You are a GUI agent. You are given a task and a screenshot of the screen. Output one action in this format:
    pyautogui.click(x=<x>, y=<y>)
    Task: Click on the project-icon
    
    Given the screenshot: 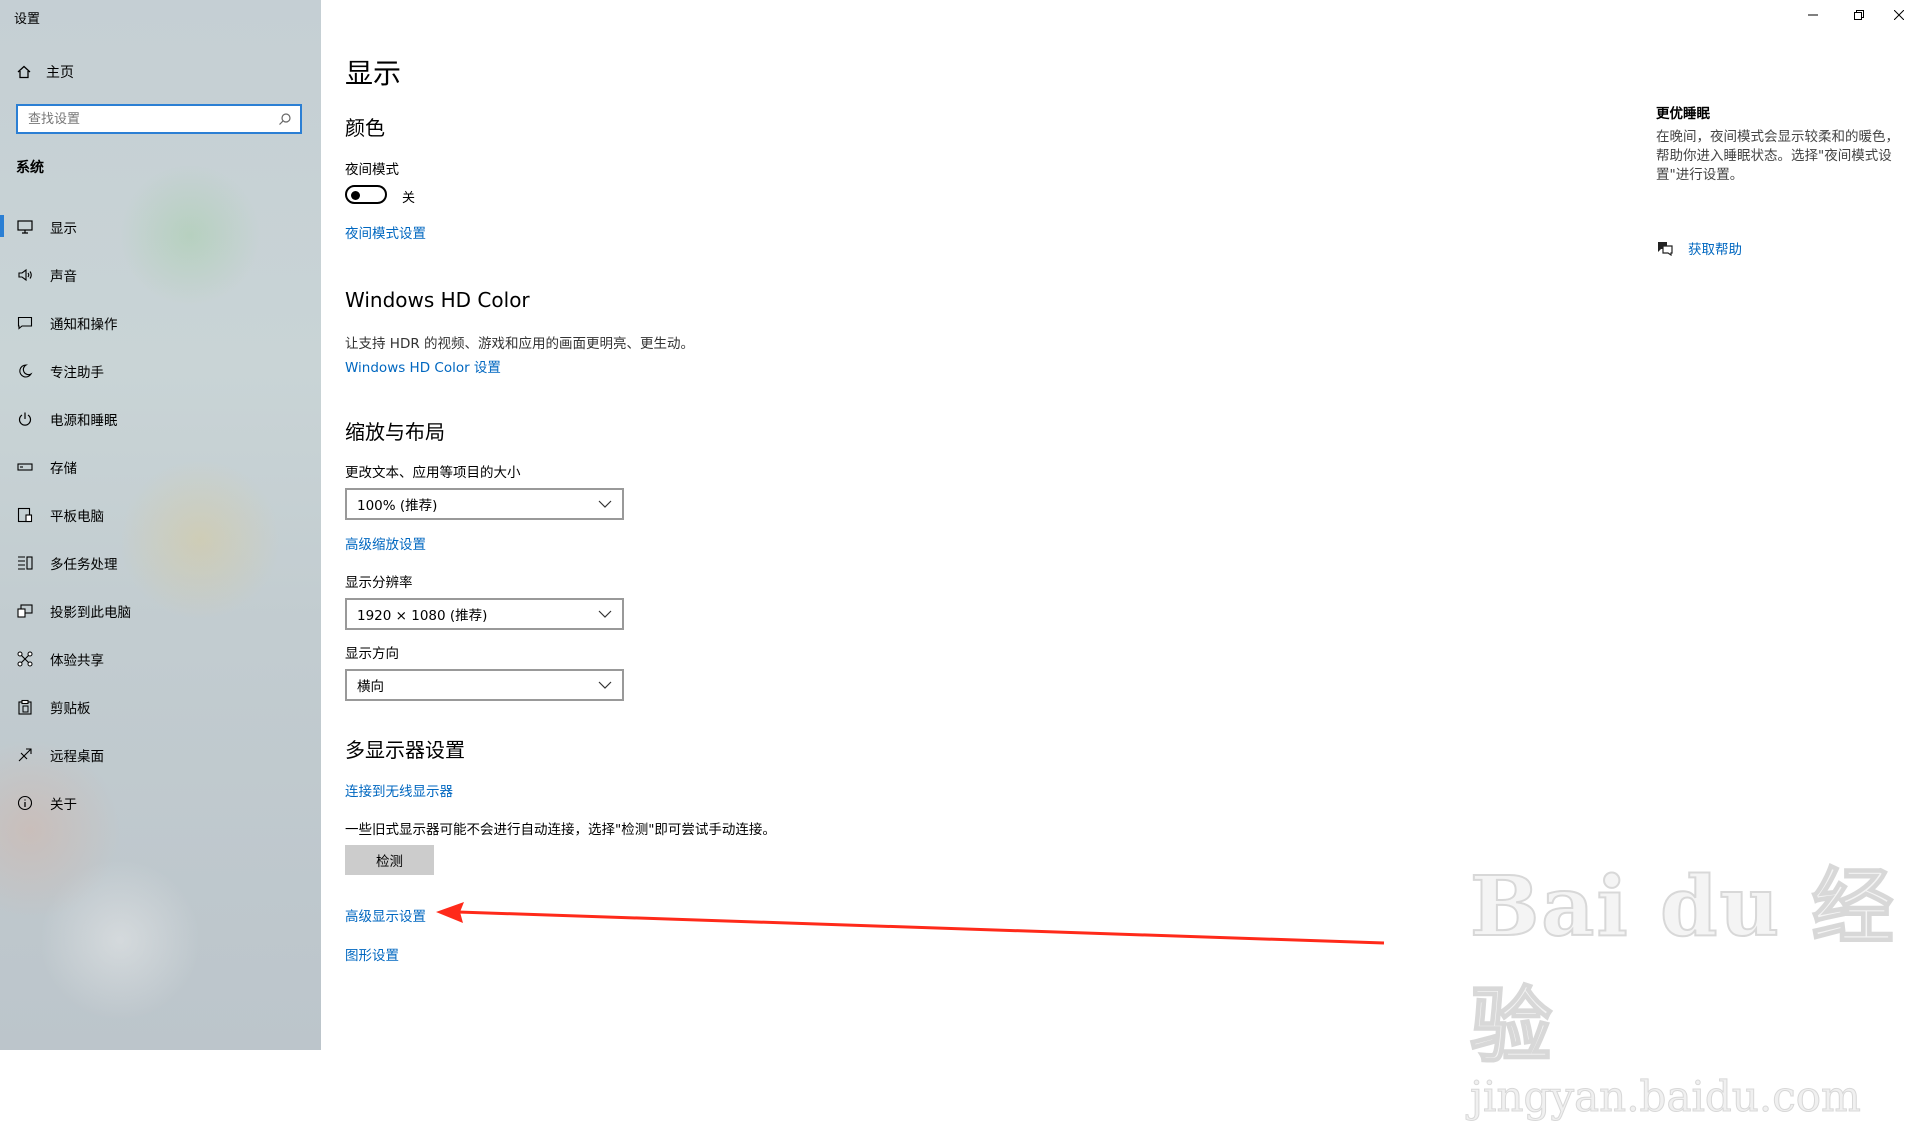 What is the action you would take?
    pyautogui.click(x=25, y=611)
    